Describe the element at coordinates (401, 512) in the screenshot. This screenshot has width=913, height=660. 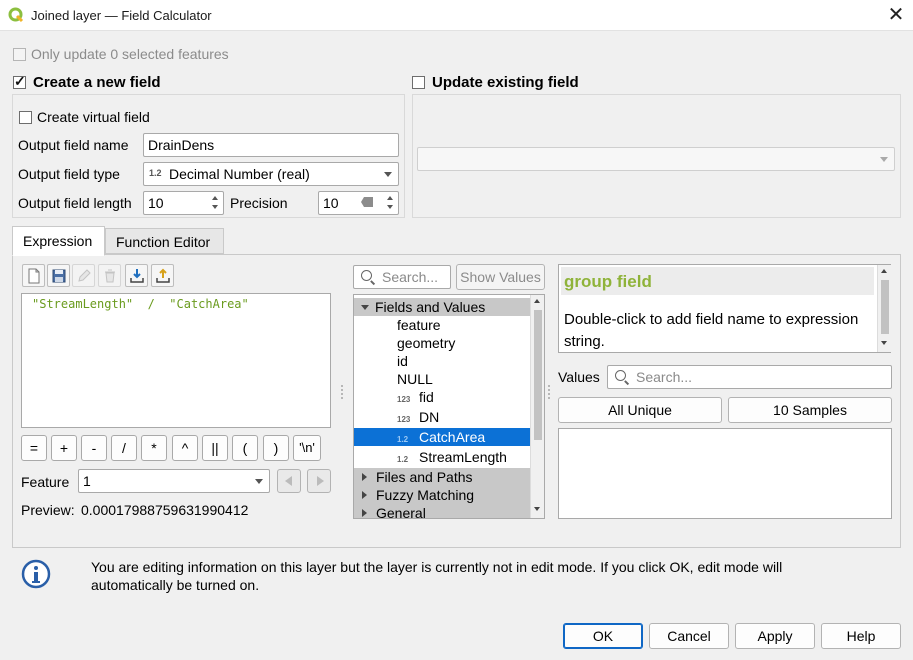
I see `tree-group-label: General` at that location.